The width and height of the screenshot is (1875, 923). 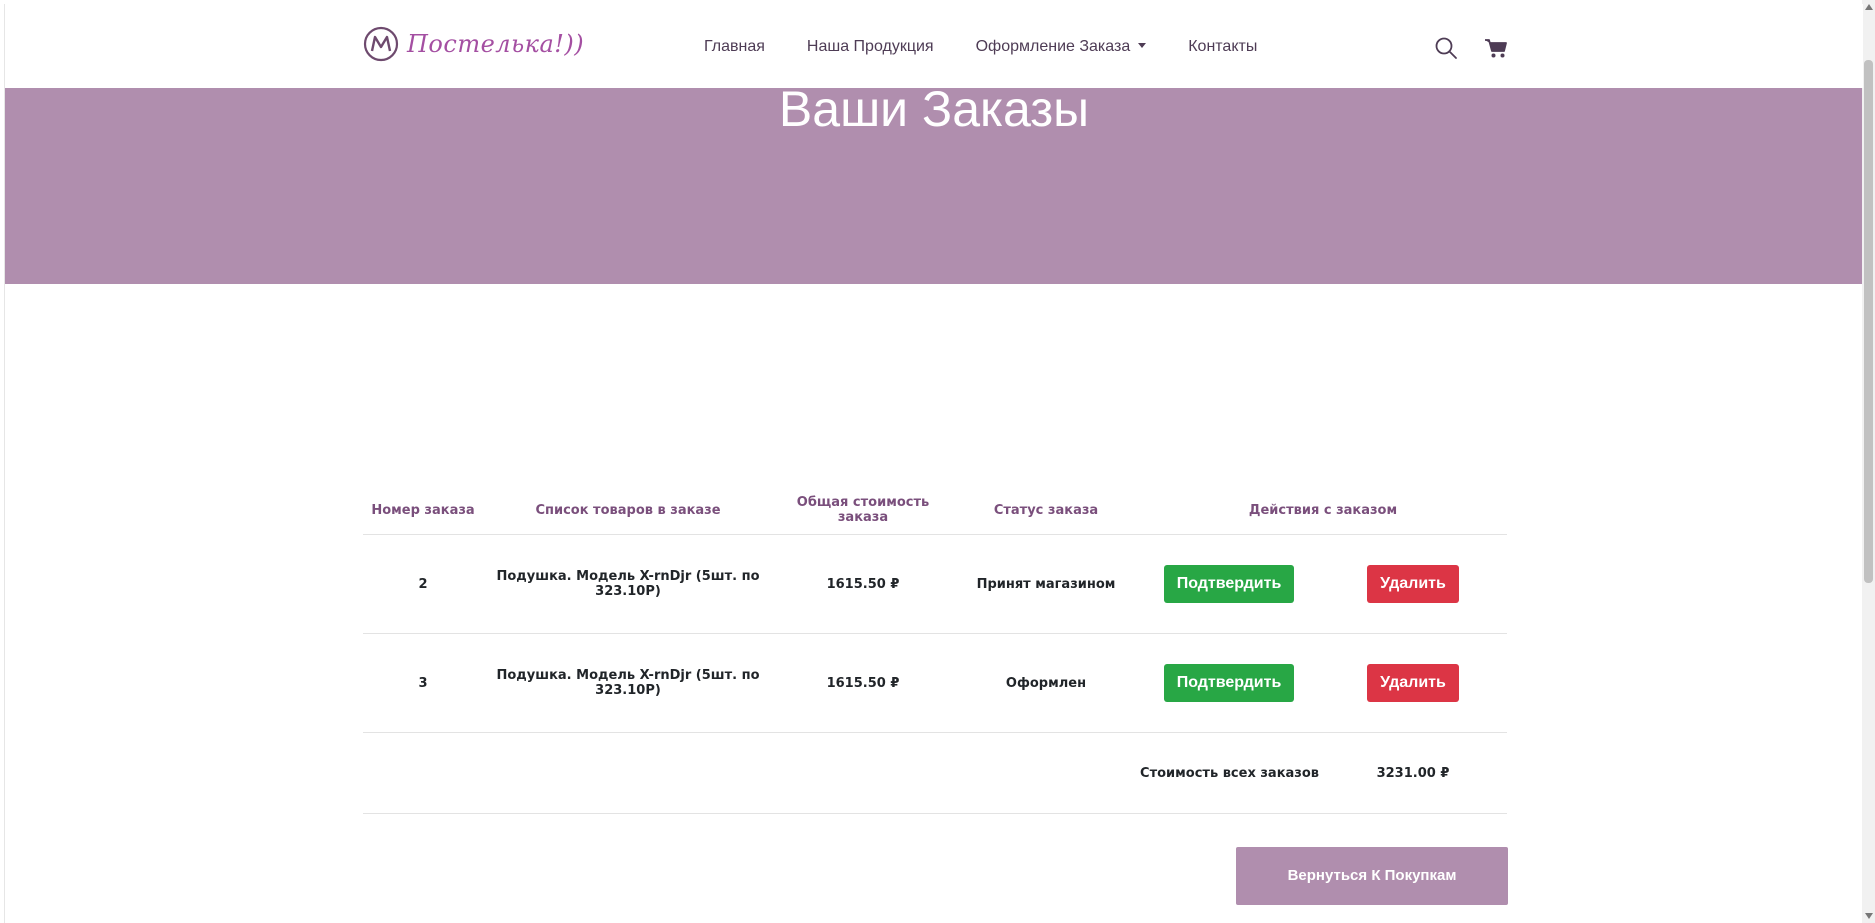 What do you see at coordinates (1446, 48) in the screenshot?
I see `search-icon` at bounding box center [1446, 48].